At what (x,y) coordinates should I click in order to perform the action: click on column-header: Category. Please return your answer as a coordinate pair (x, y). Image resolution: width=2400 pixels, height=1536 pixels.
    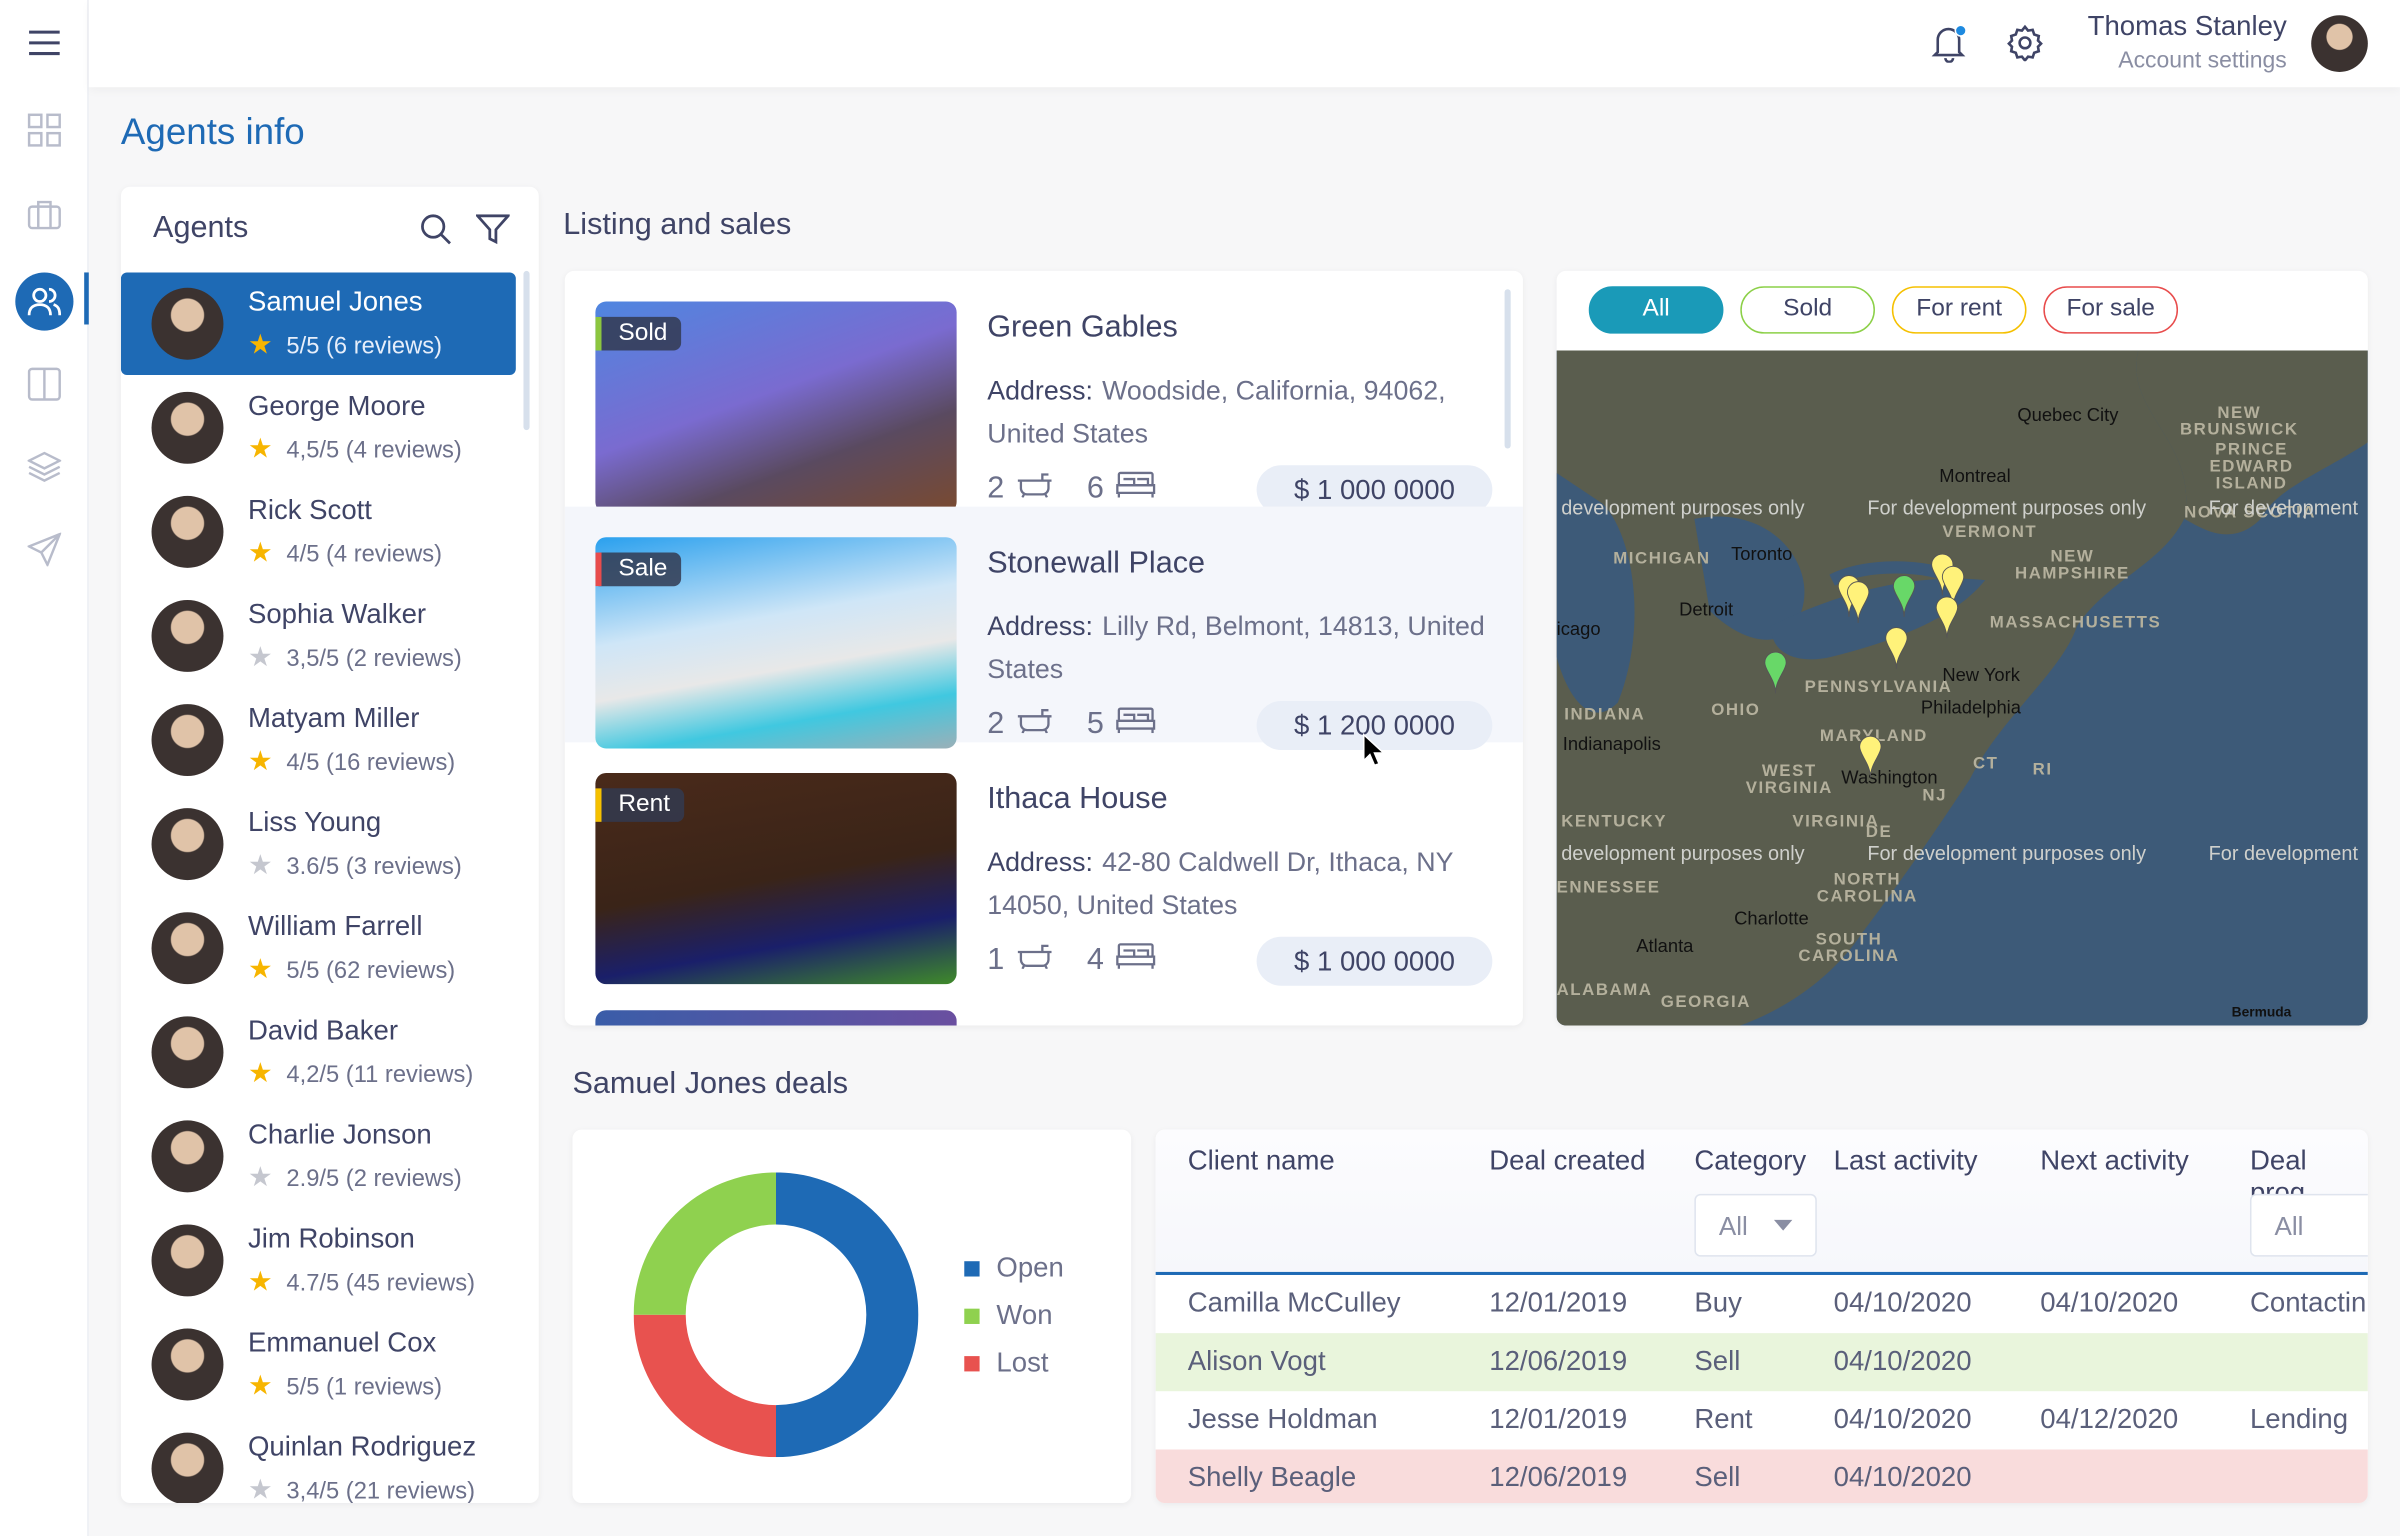
    Looking at the image, I should click on (1750, 1161).